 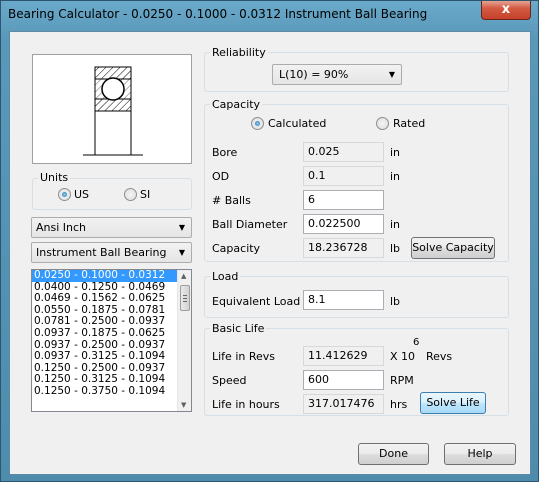 What do you see at coordinates (239, 52) in the screenshot?
I see `reliability-label: Reliability` at bounding box center [239, 52].